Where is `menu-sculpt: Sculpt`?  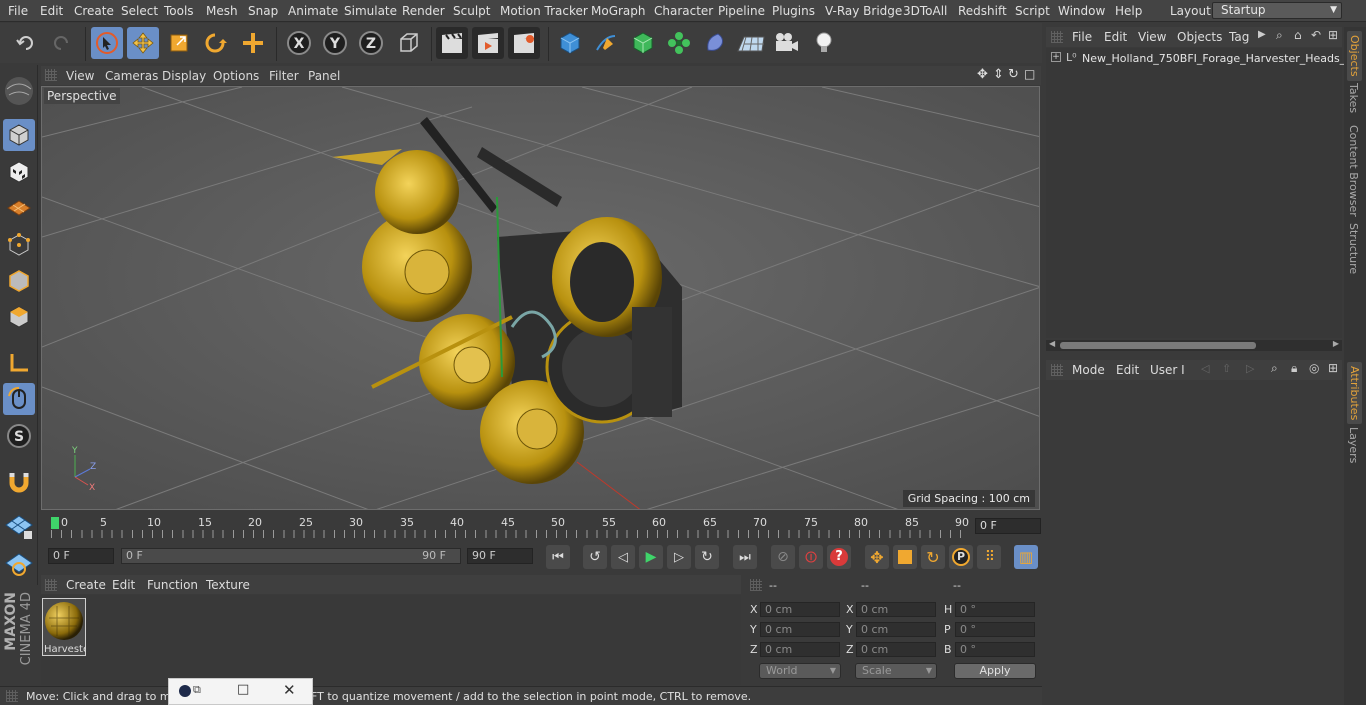
menu-sculpt: Sculpt is located at coordinates (471, 11).